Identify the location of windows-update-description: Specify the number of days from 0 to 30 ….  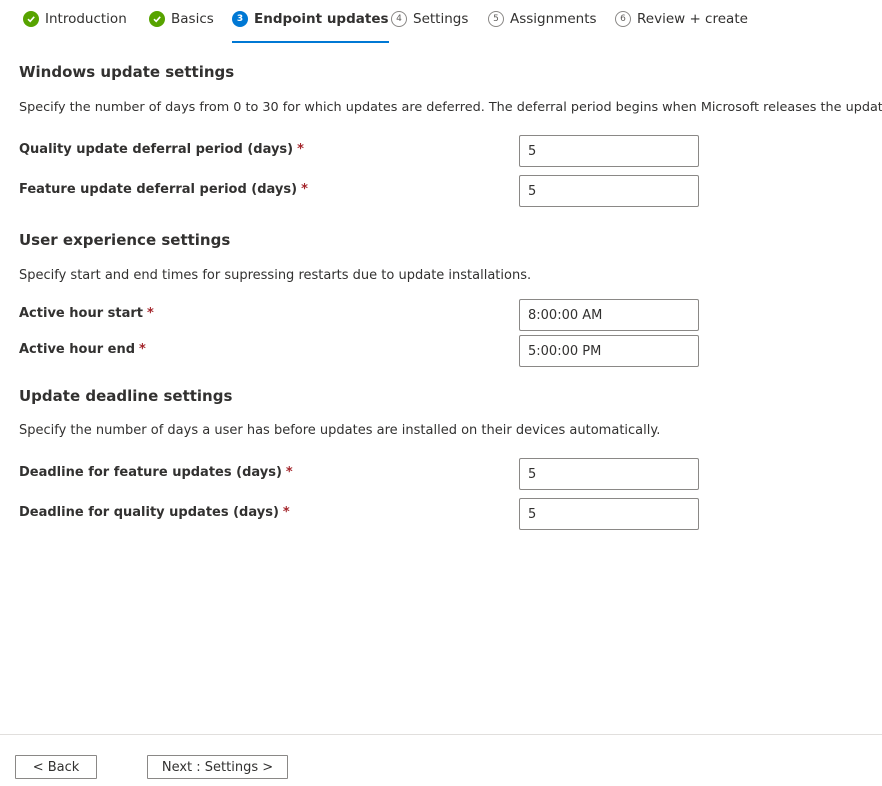
(450, 107).